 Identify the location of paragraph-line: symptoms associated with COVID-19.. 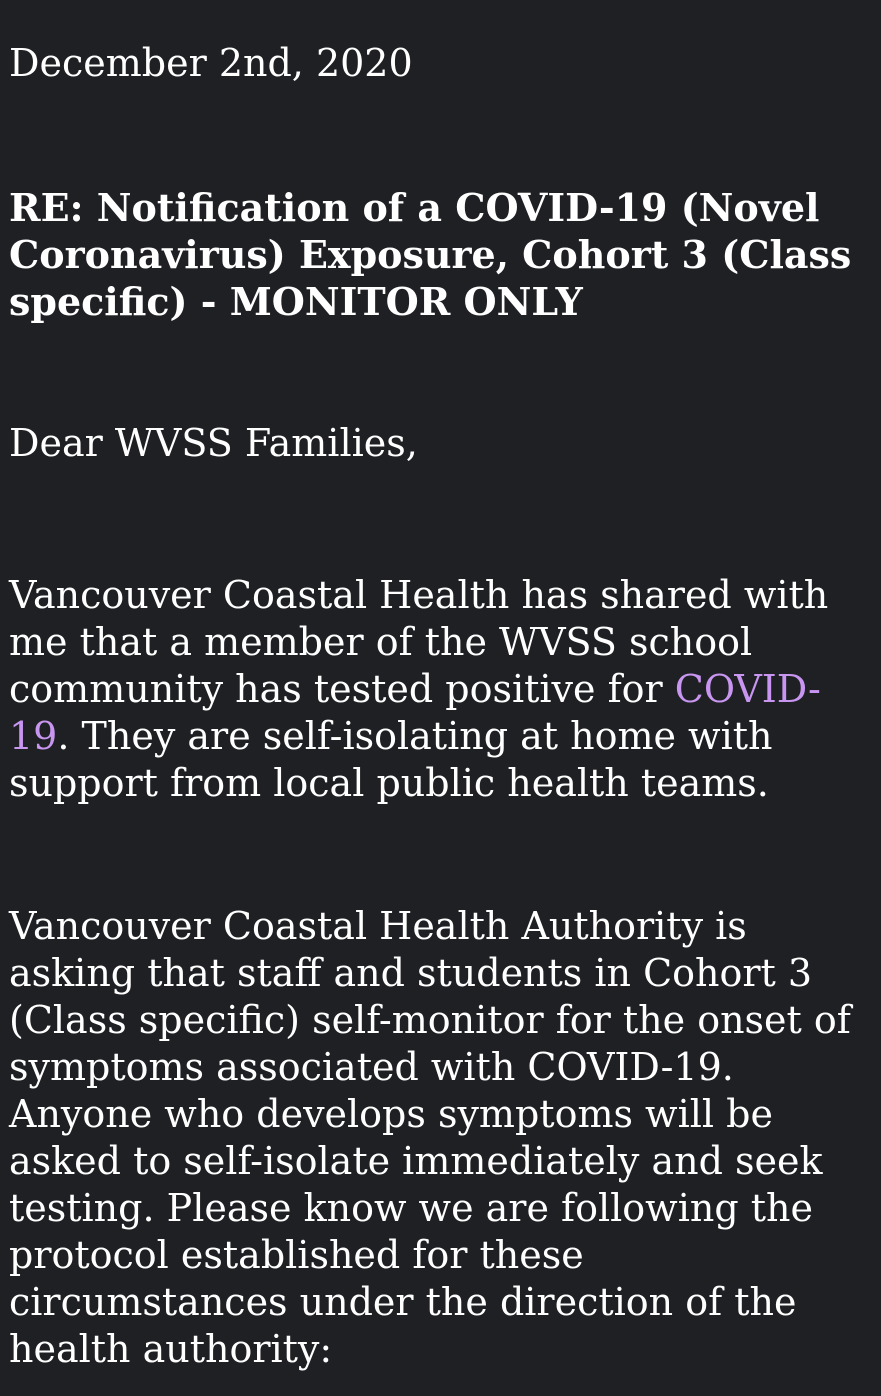
(371, 1067).